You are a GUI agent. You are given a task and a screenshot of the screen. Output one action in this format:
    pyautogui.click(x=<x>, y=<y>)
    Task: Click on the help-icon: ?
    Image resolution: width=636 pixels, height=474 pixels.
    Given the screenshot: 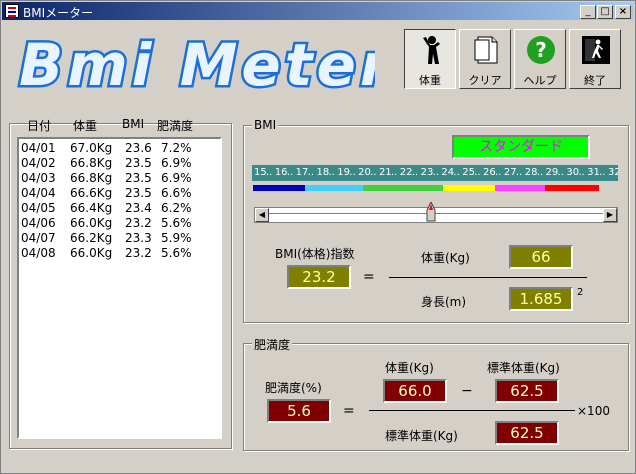 What is the action you would take?
    pyautogui.click(x=541, y=50)
    